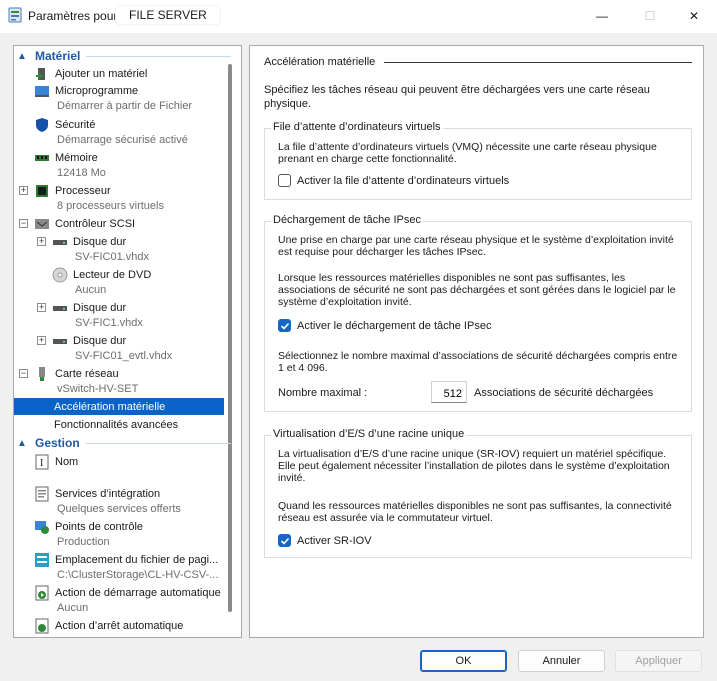 The image size is (717, 681). What do you see at coordinates (98, 389) in the screenshot?
I see `sidebar-item-sub: vSwitch-HV-SET` at bounding box center [98, 389].